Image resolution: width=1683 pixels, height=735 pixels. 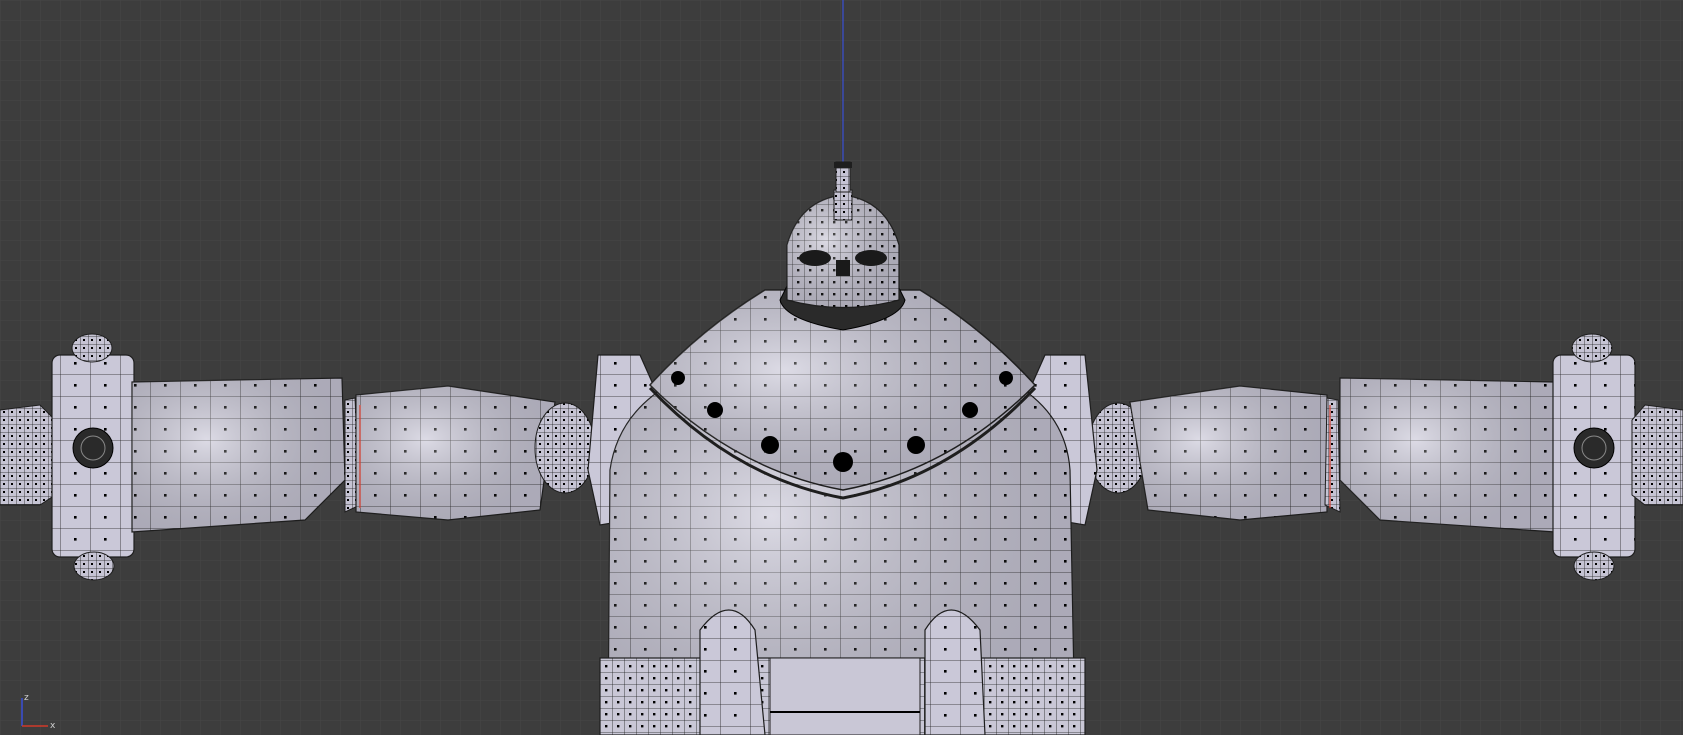 What do you see at coordinates (1657, 455) in the screenshot?
I see `right-hand-partial` at bounding box center [1657, 455].